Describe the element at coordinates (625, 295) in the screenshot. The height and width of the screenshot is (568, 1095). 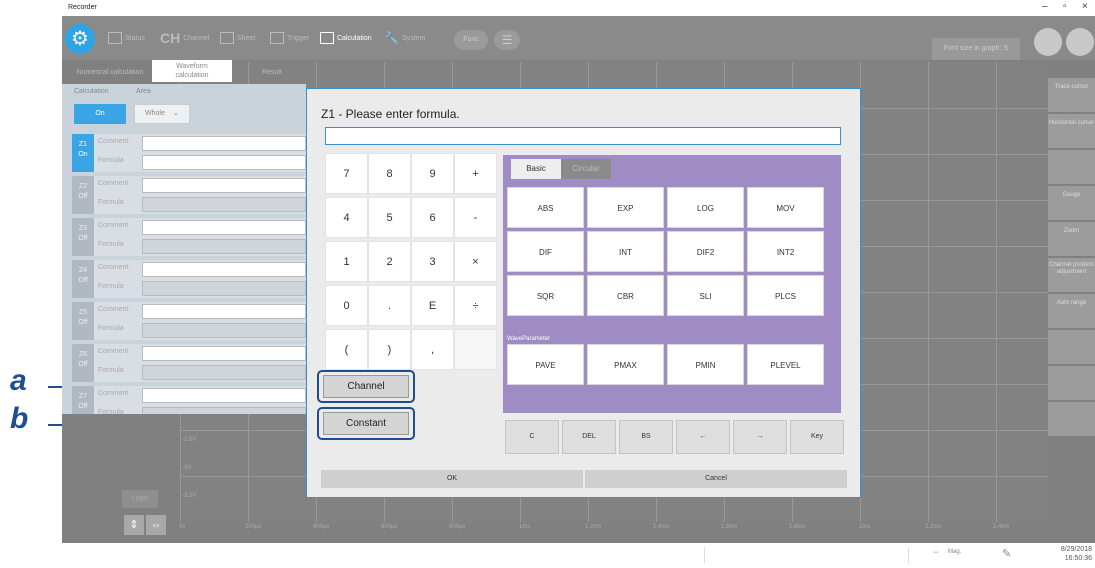
I see `func-cbr: CBR` at that location.